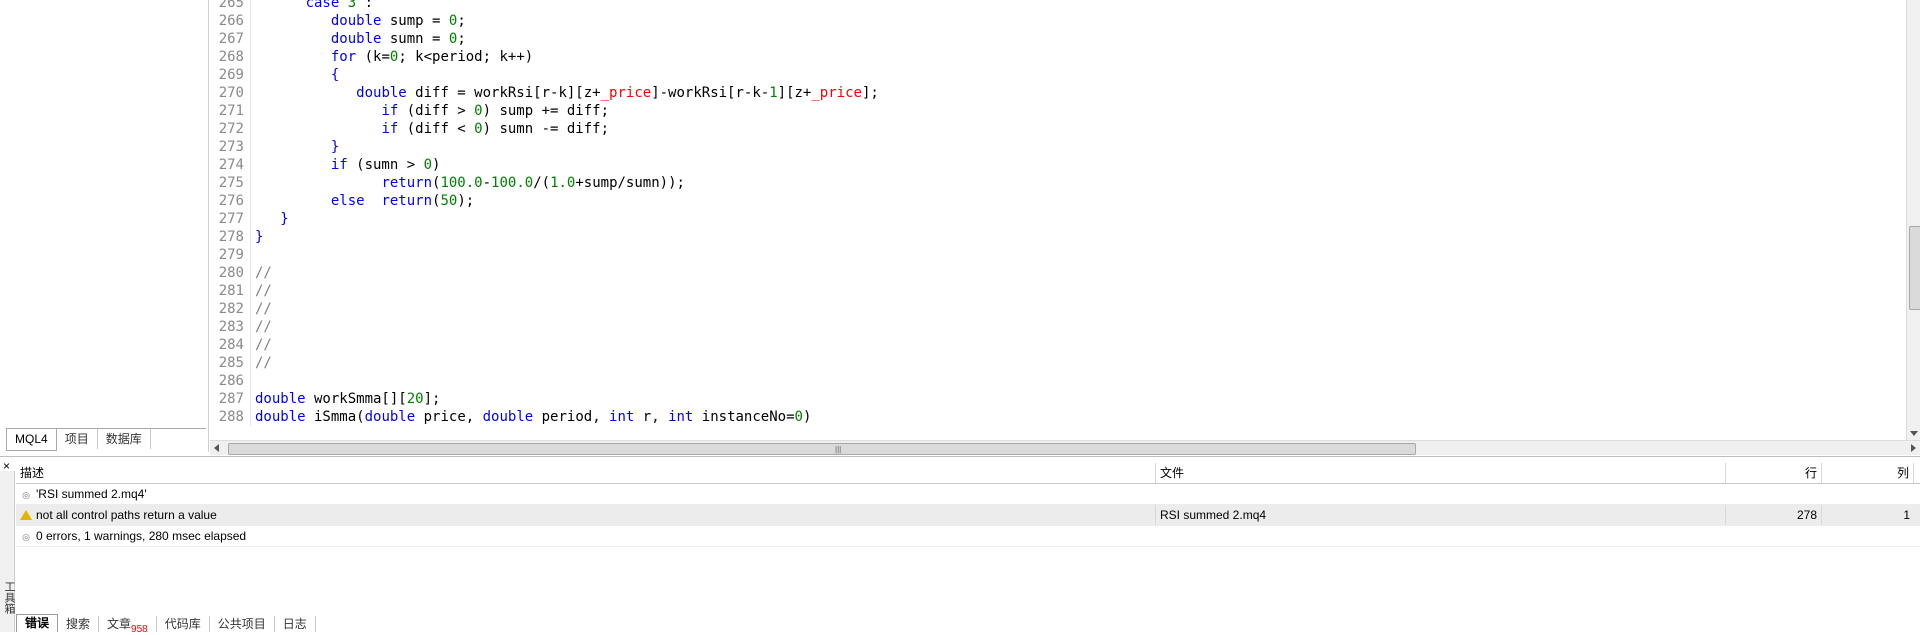 Image resolution: width=1920 pixels, height=635 pixels. What do you see at coordinates (544, 111) in the screenshot?
I see `code-line: 271 if (diff > 0) sump += diff;` at bounding box center [544, 111].